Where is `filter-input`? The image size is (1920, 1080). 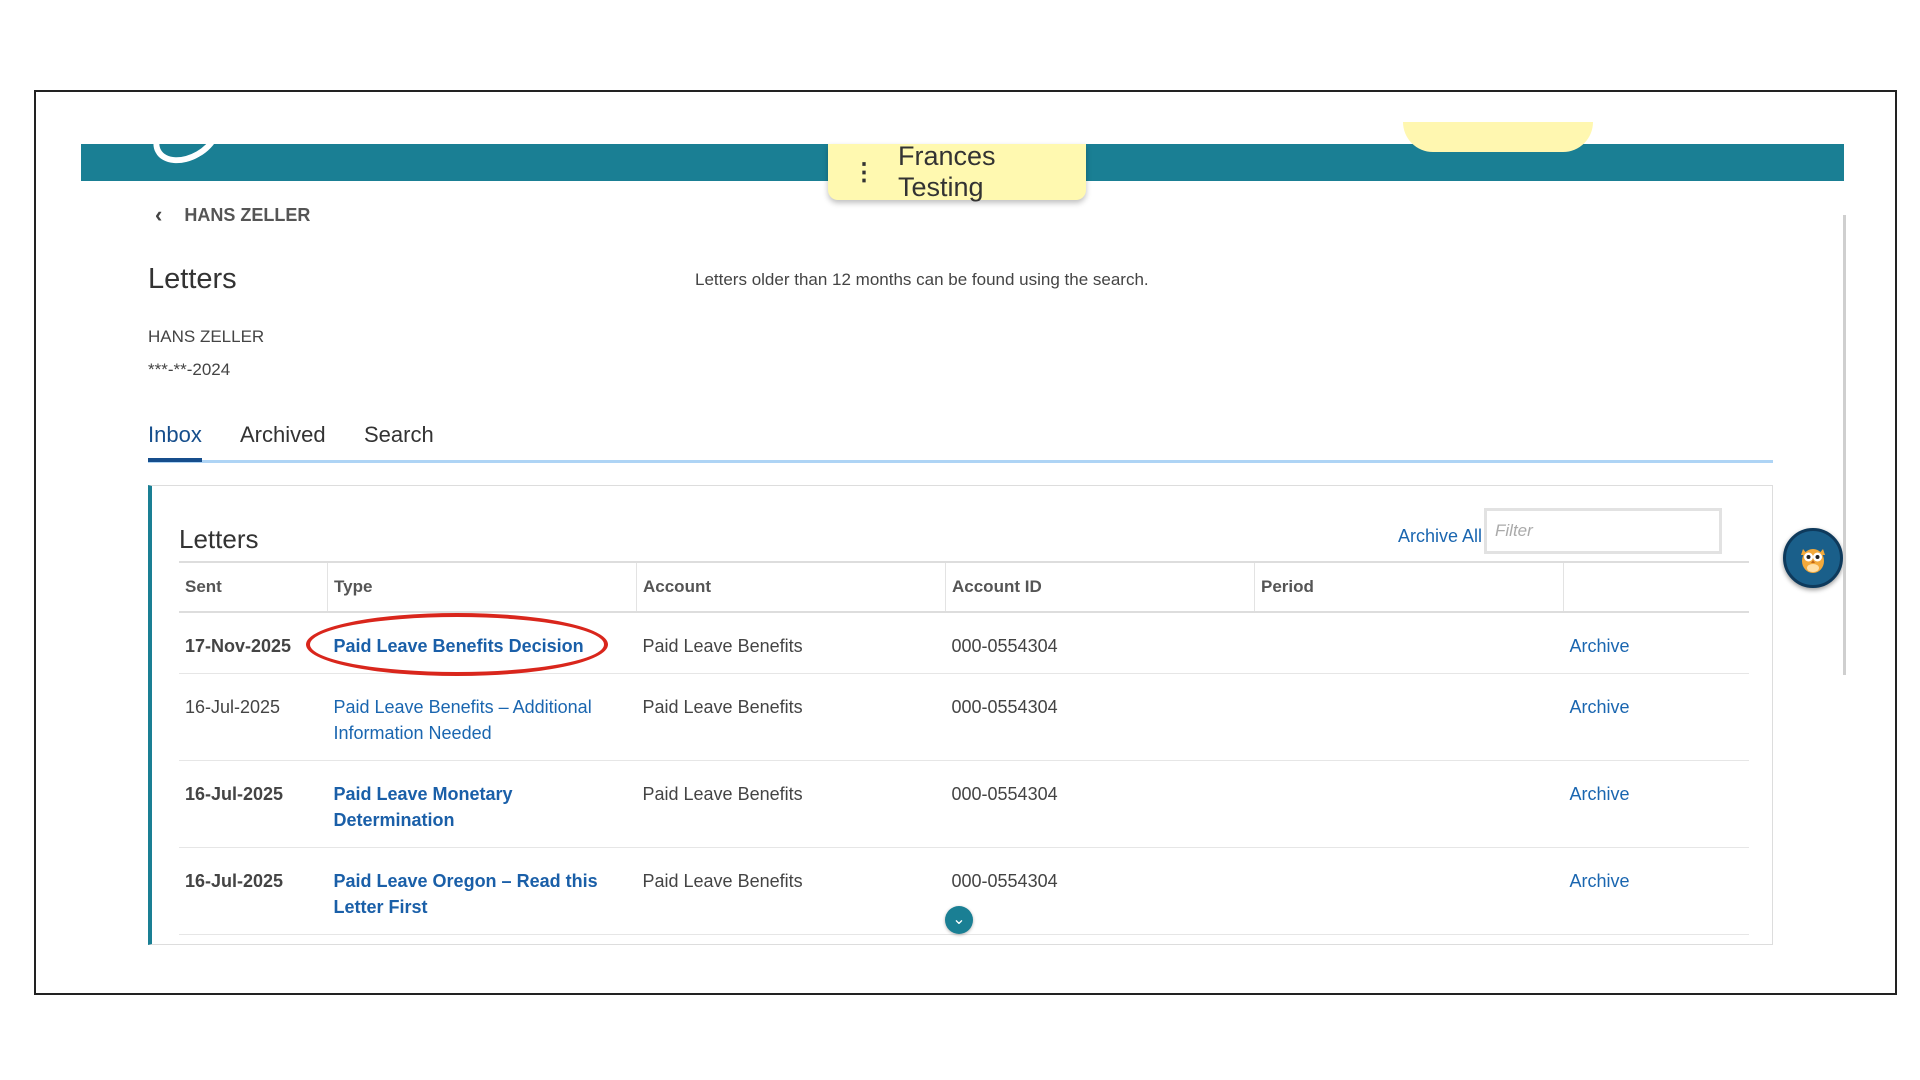
filter-input is located at coordinates (1603, 531).